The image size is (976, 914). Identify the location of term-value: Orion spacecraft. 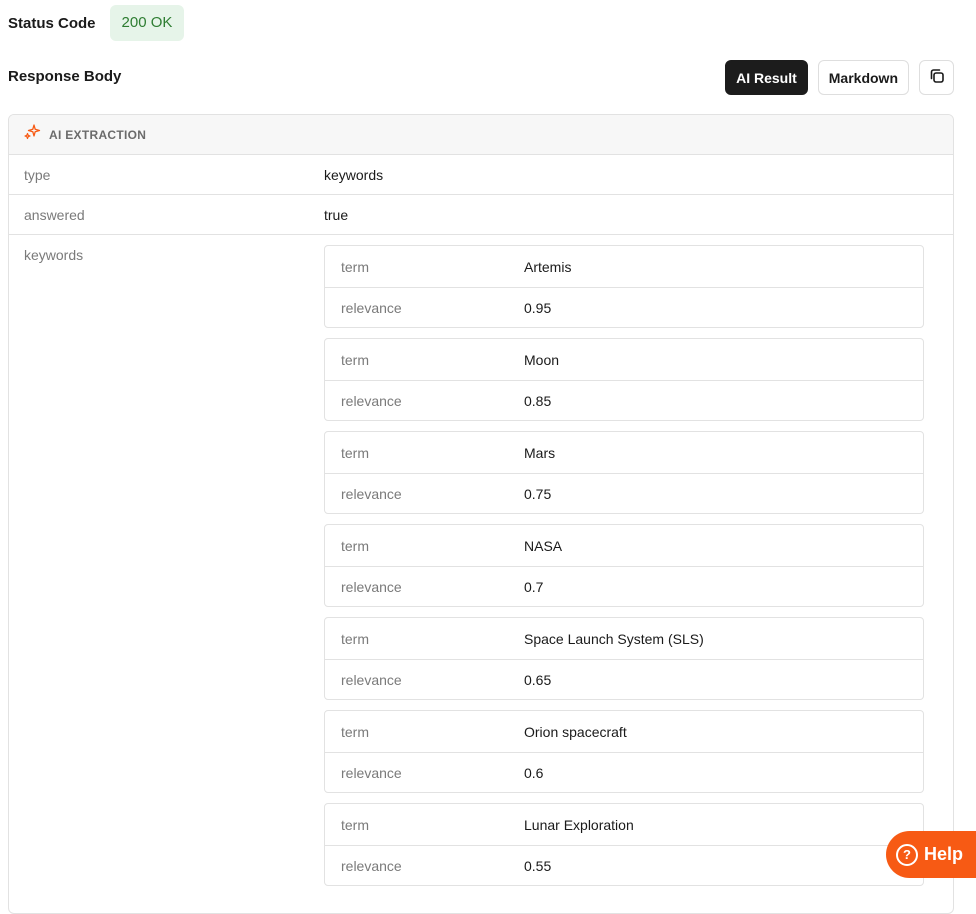
(575, 731).